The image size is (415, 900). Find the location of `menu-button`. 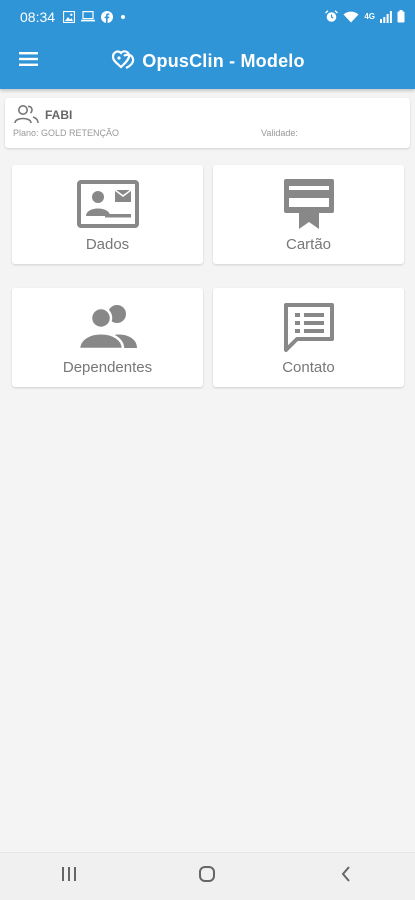

menu-button is located at coordinates (29, 61).